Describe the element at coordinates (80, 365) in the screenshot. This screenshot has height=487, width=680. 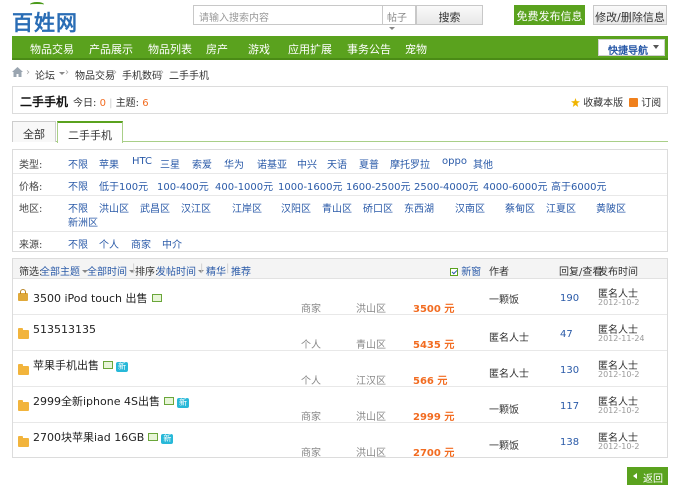
I see `thread-title: 苹果手机出售 新` at that location.